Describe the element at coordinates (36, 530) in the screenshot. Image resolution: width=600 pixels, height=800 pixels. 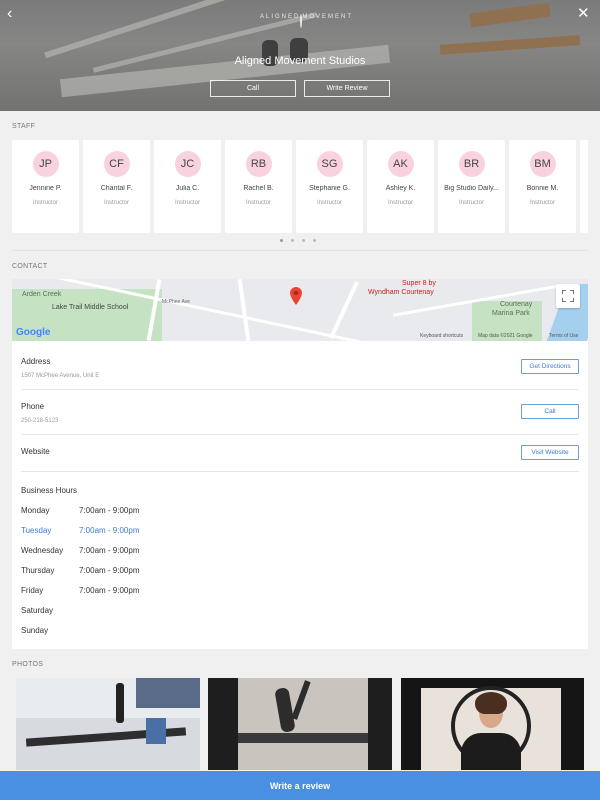
I see `hours-day: Tuesday` at that location.